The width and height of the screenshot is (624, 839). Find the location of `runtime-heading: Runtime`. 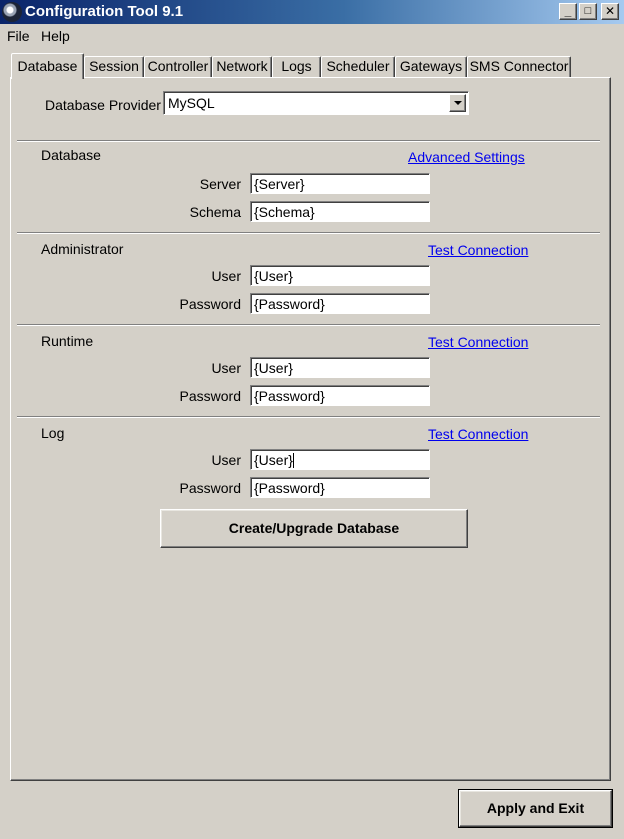

runtime-heading: Runtime is located at coordinates (67, 341).